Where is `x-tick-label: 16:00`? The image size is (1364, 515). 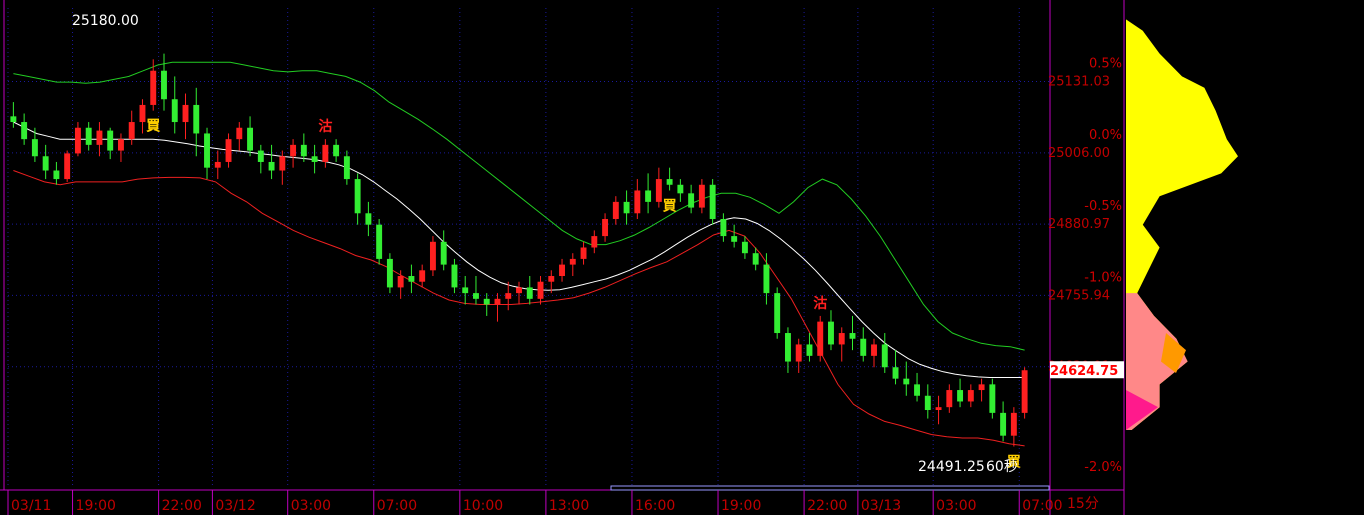 x-tick-label: 16:00 is located at coordinates (655, 506).